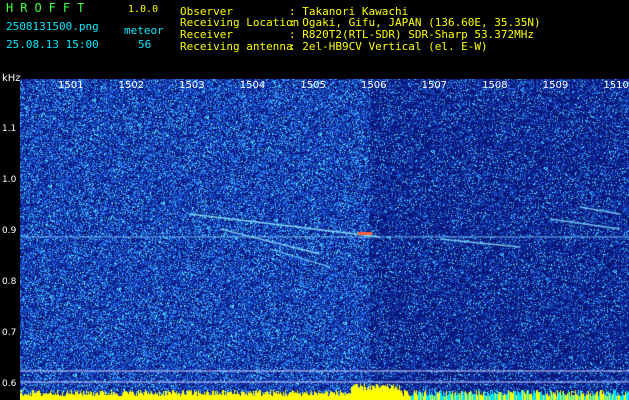  I want to click on antenna-key: Receiving antenna, so click(236, 46).